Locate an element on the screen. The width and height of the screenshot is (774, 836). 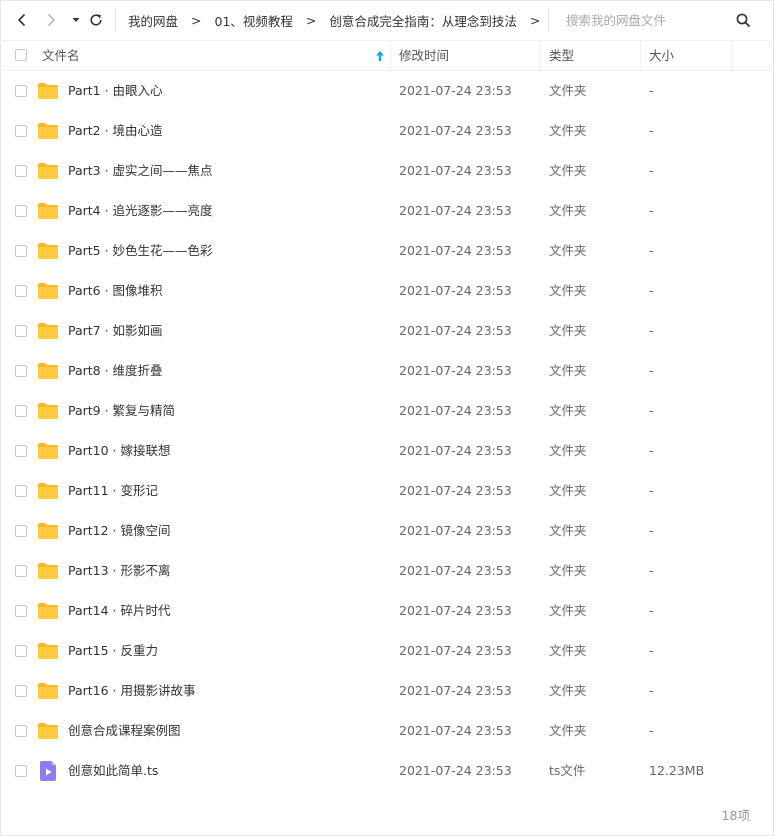
sort-ascending-icon is located at coordinates (380, 56).